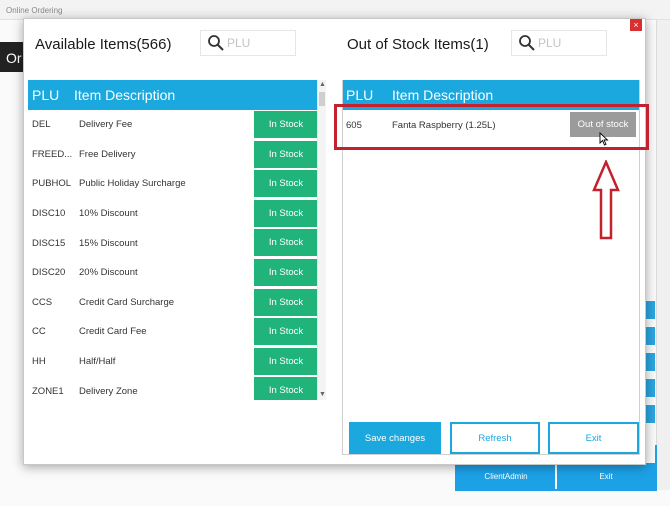 The width and height of the screenshot is (670, 506). I want to click on item-plu: HH, so click(39, 362).